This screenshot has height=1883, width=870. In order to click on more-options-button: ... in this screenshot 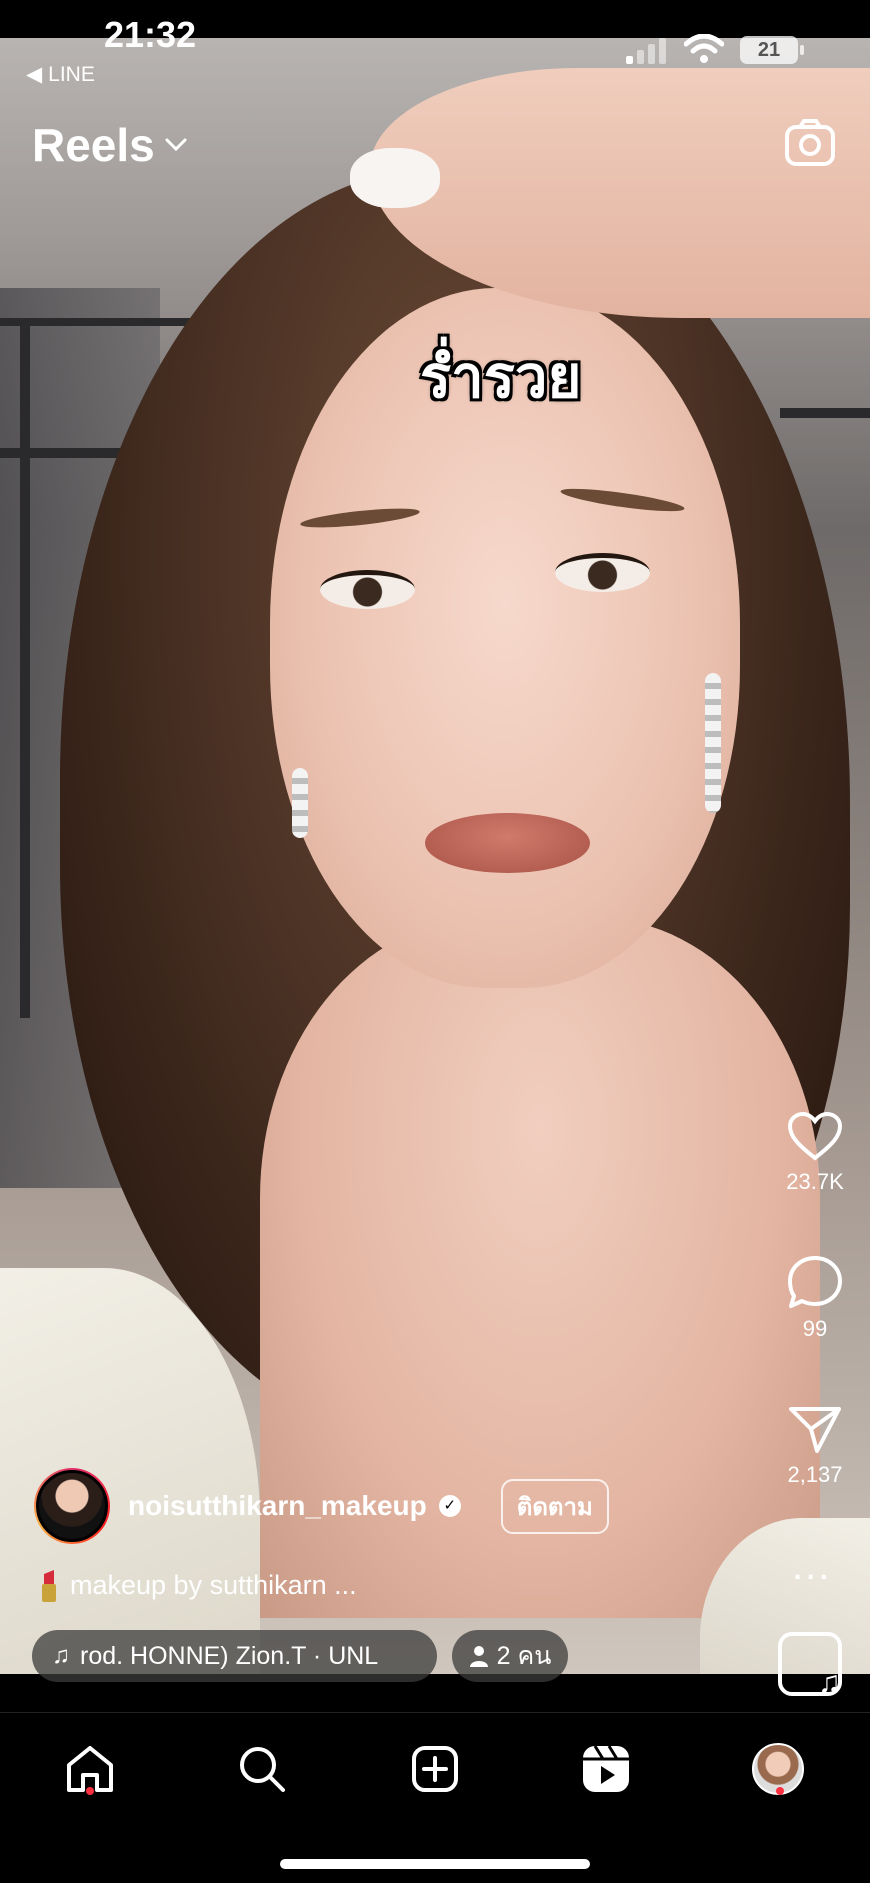, I will do `click(811, 1566)`.